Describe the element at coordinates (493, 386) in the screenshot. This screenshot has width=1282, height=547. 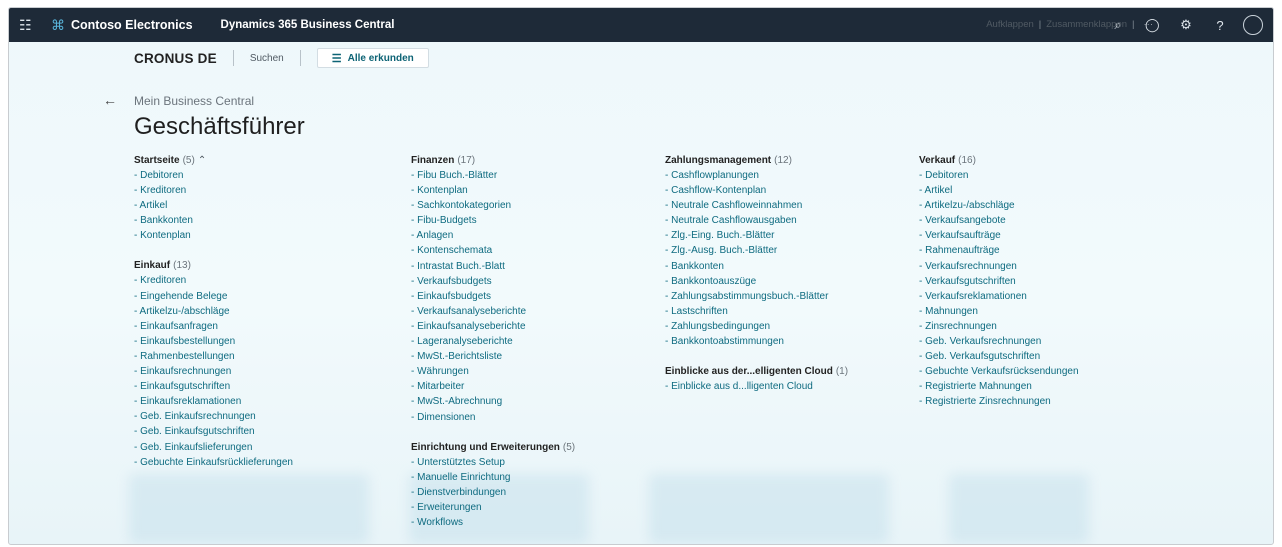
I see `list-item: - Mitarbeiter` at that location.